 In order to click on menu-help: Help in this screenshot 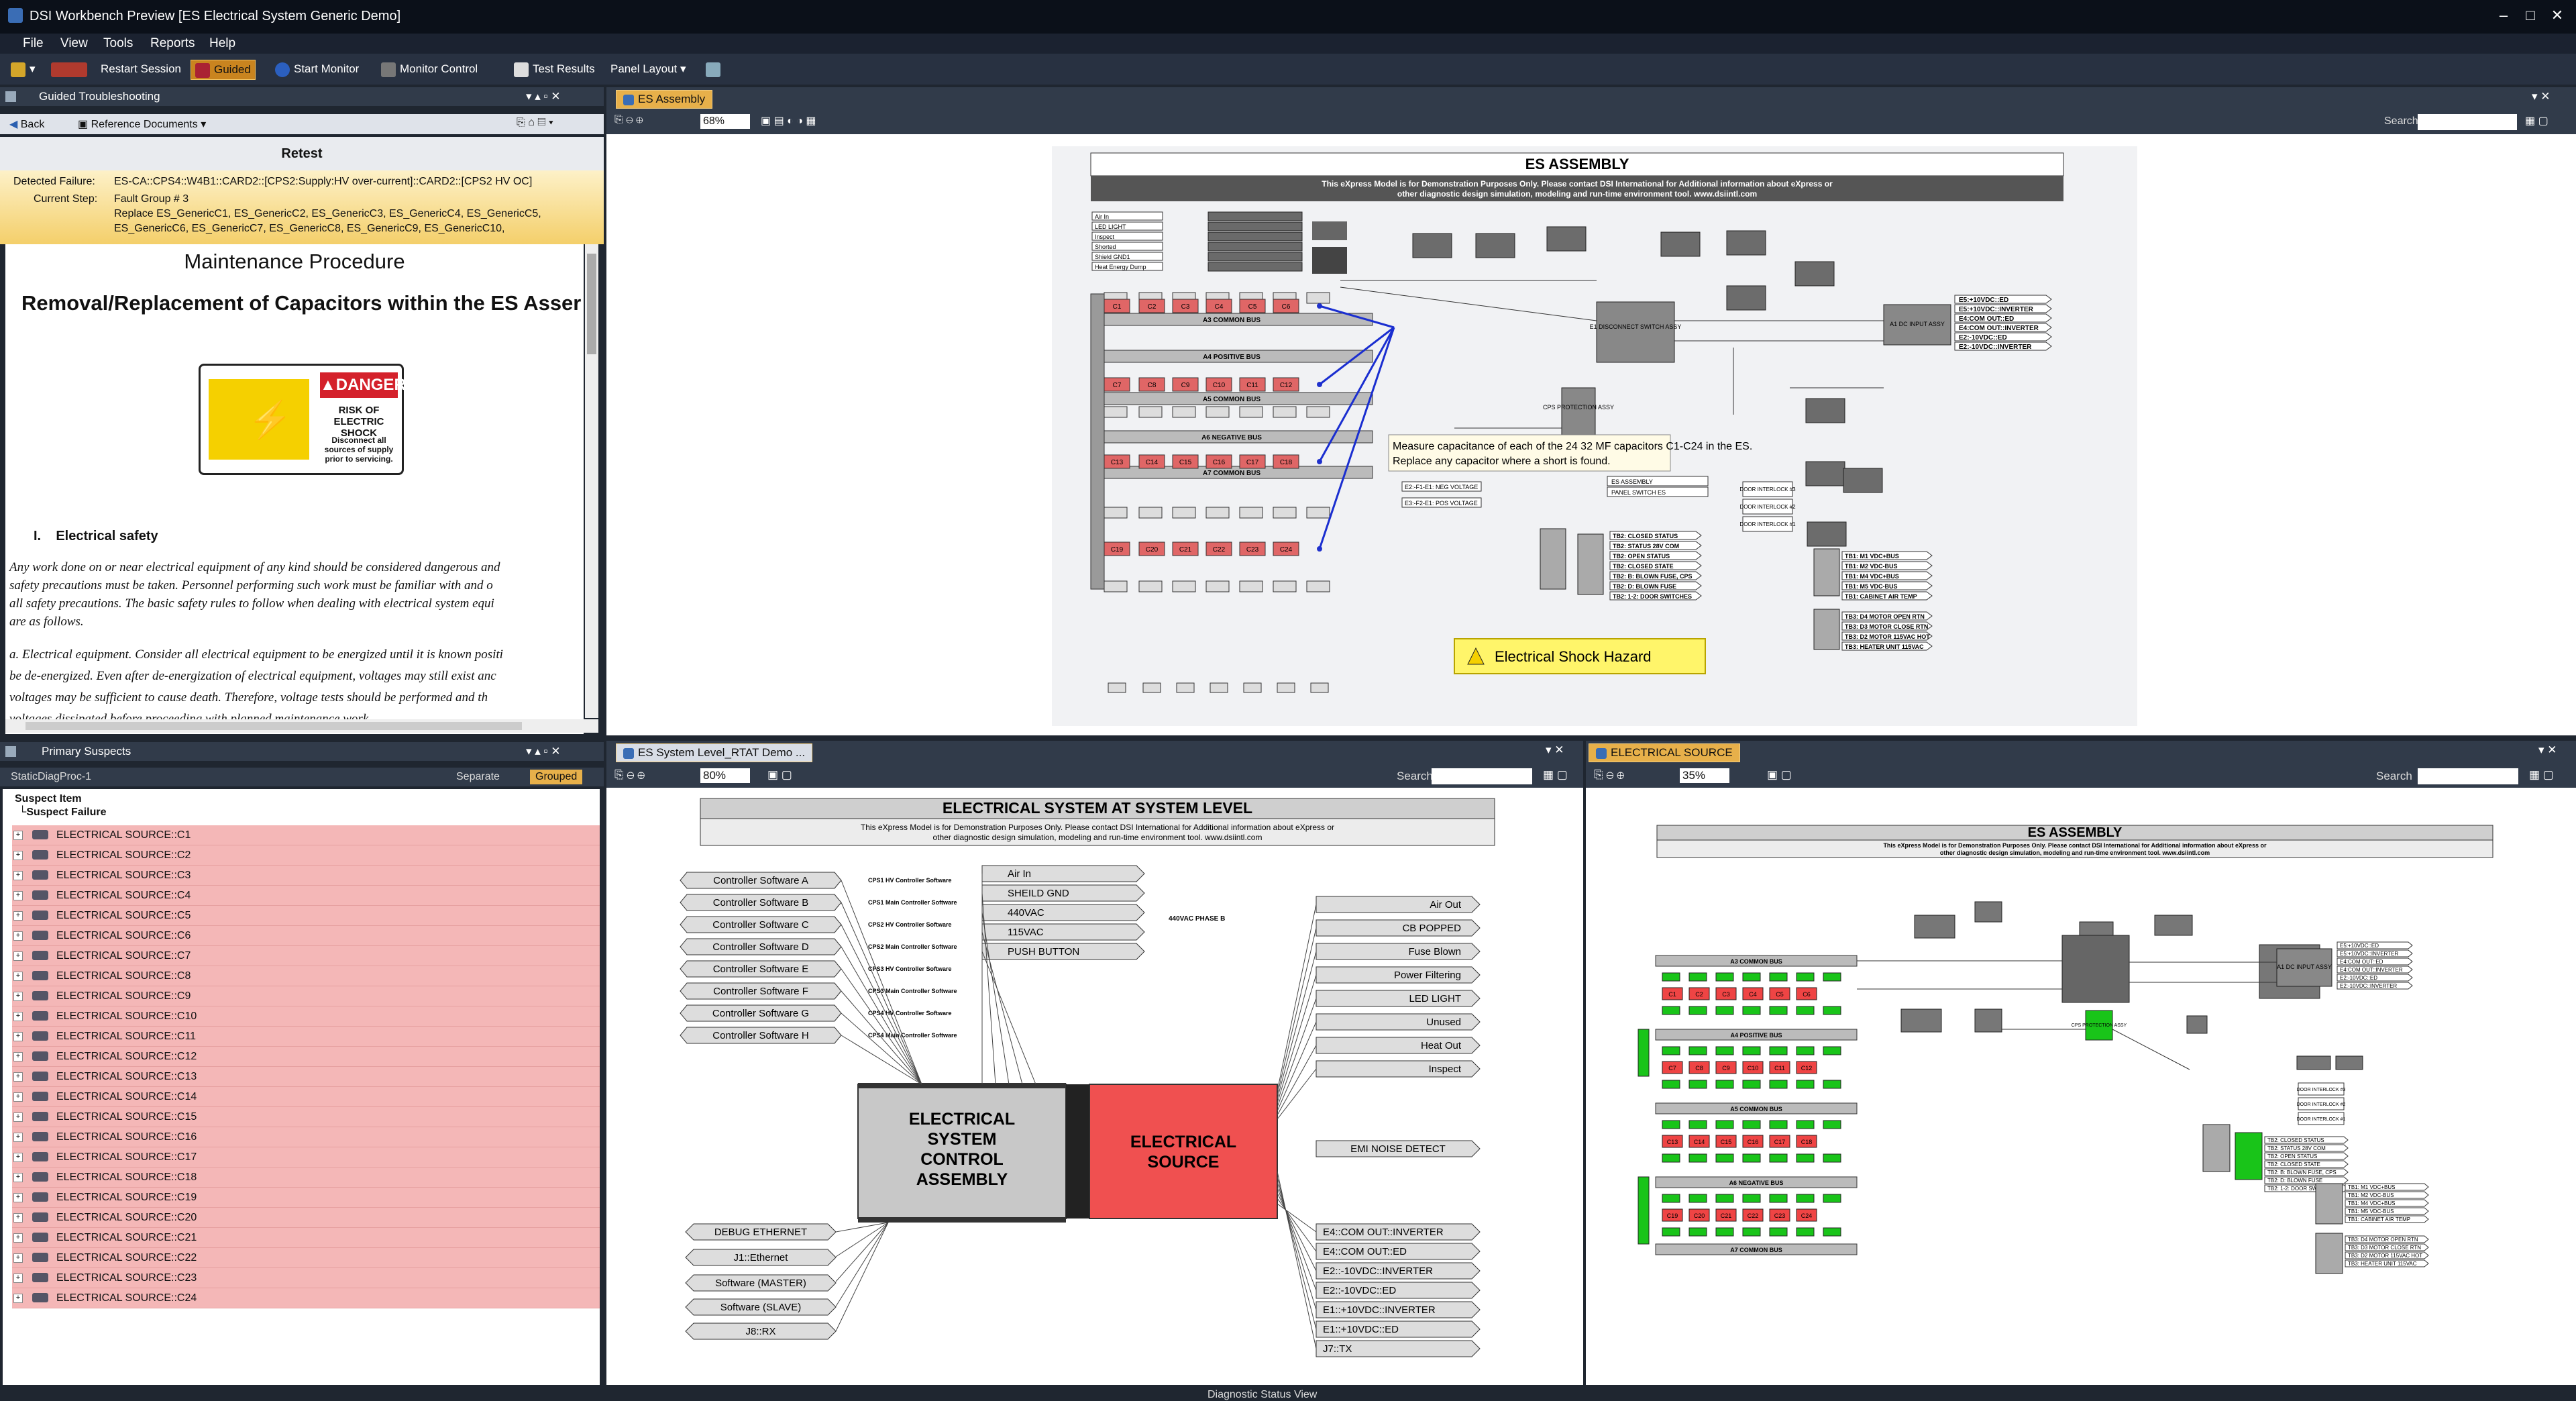, I will do `click(222, 44)`.